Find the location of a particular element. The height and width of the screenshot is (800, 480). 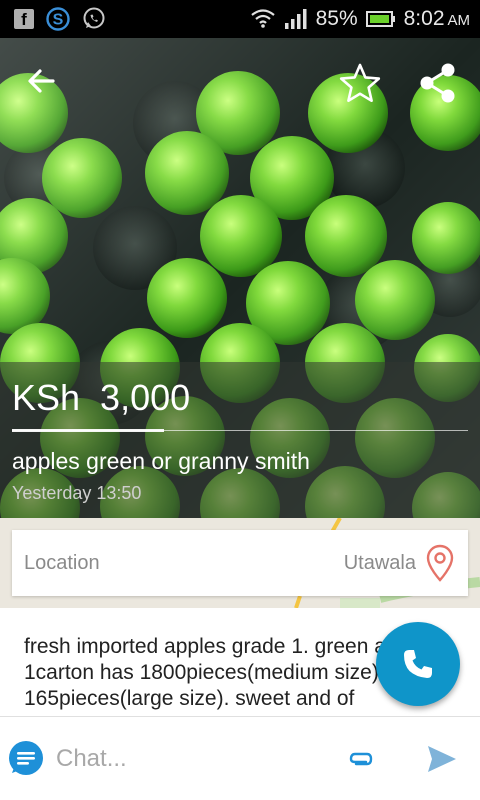

battery-icon is located at coordinates (380, 19).